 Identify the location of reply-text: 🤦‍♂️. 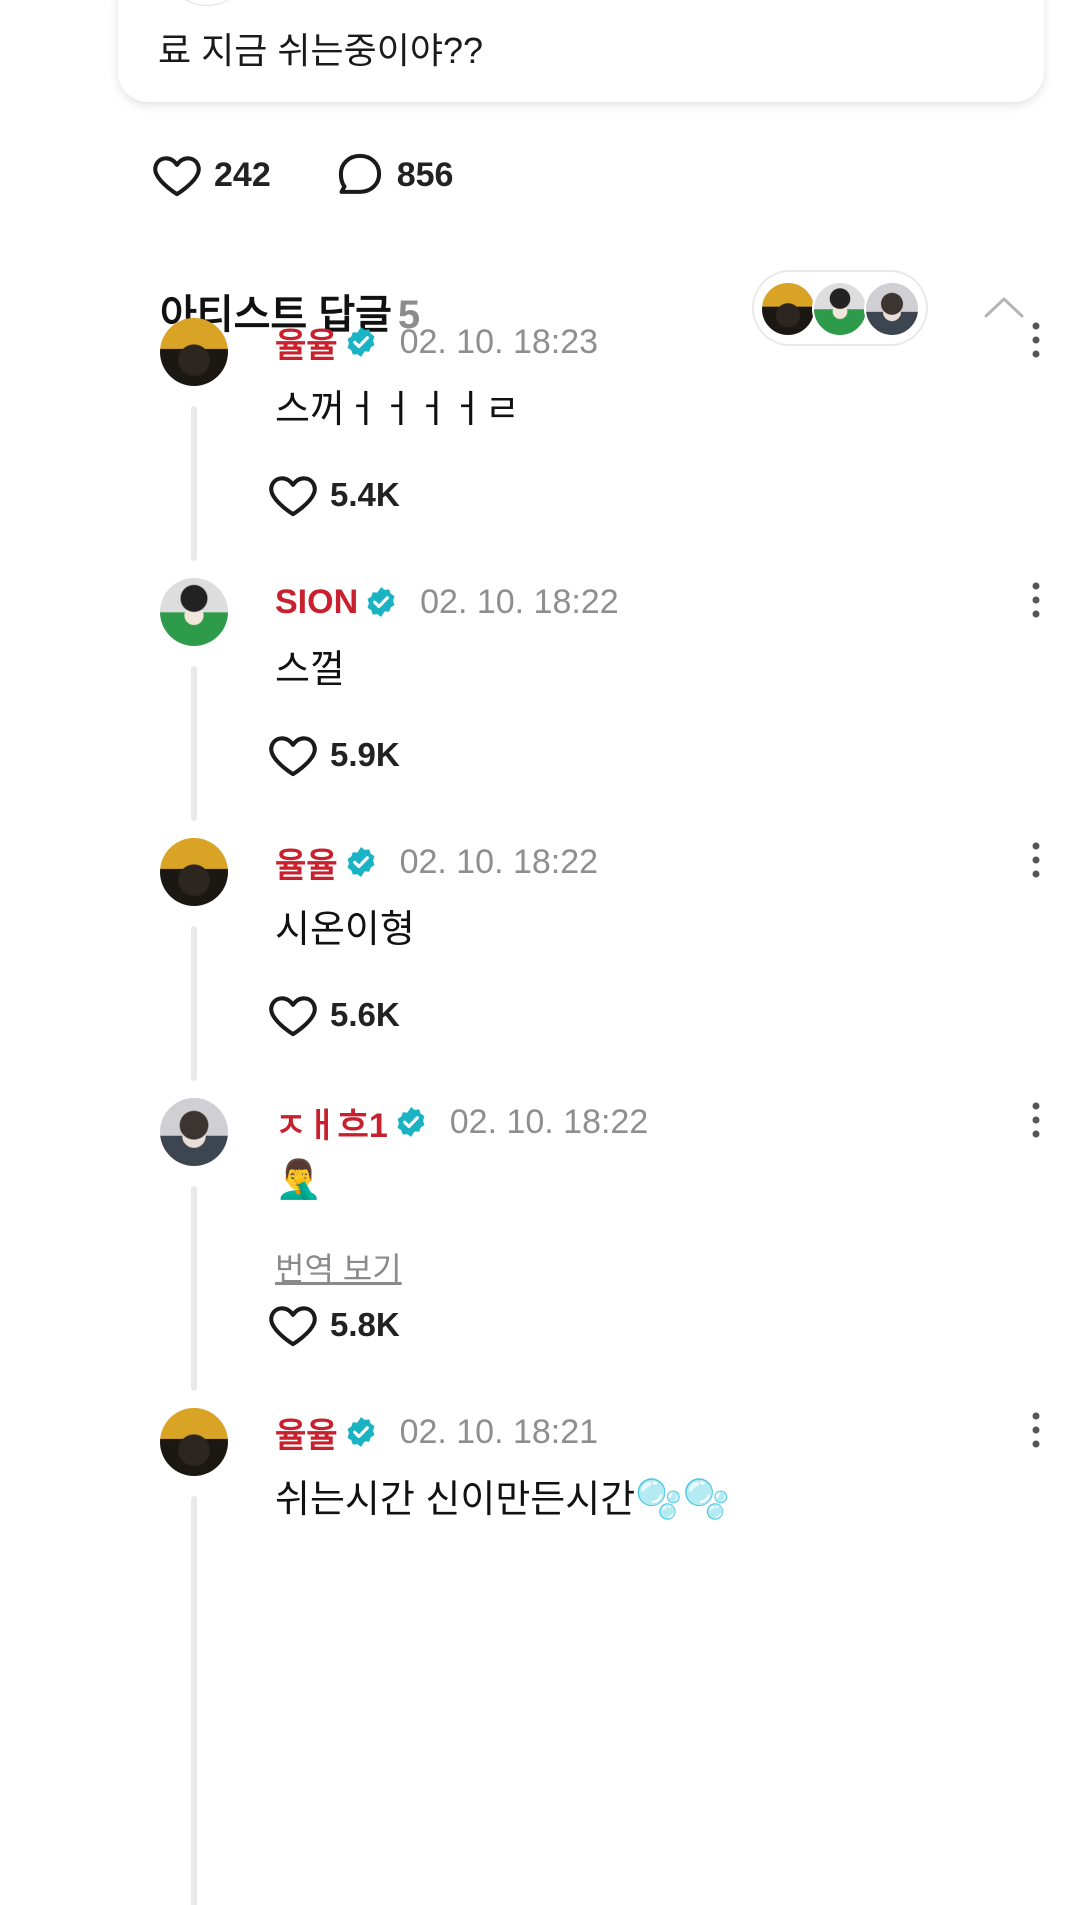
(299, 1180).